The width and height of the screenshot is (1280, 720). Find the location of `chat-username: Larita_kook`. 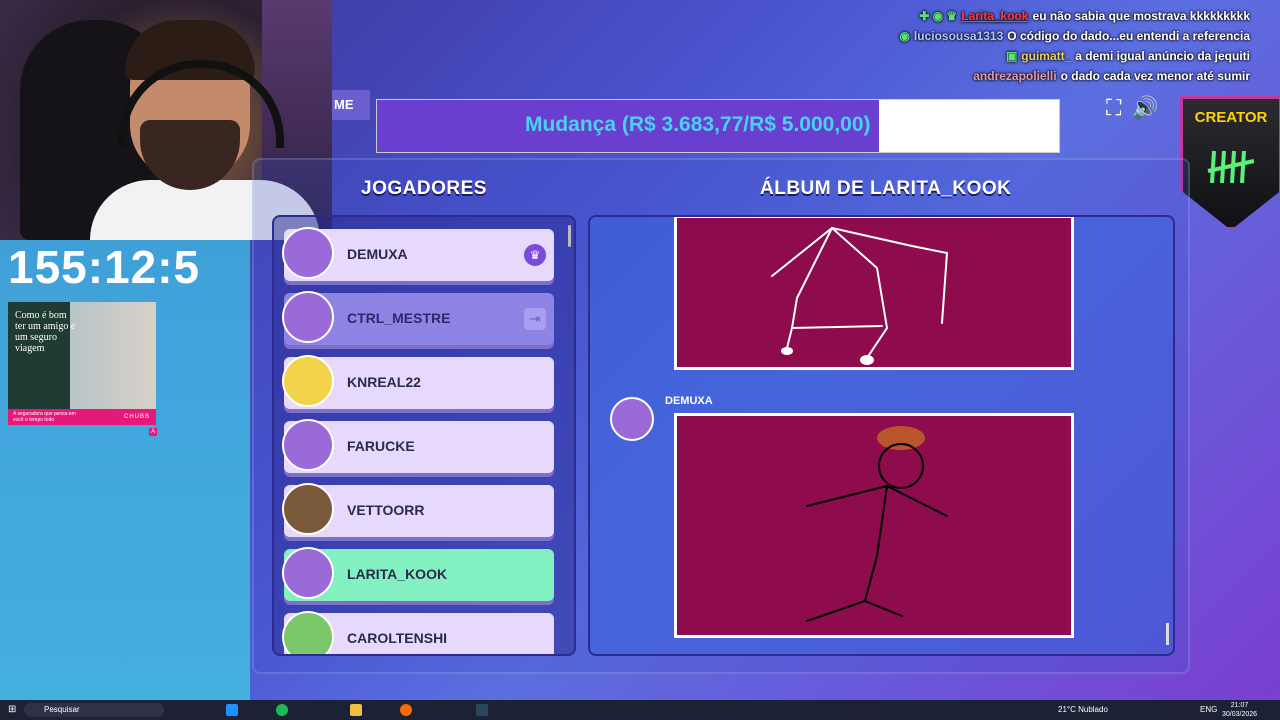

chat-username: Larita_kook is located at coordinates (995, 16).